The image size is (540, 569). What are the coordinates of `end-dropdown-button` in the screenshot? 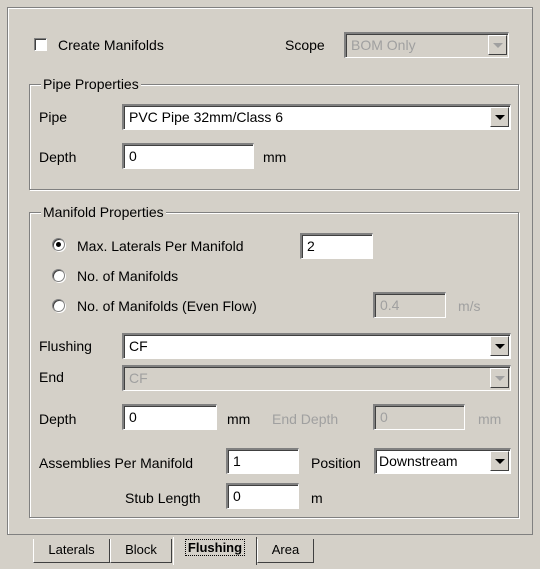 It's located at (499, 378).